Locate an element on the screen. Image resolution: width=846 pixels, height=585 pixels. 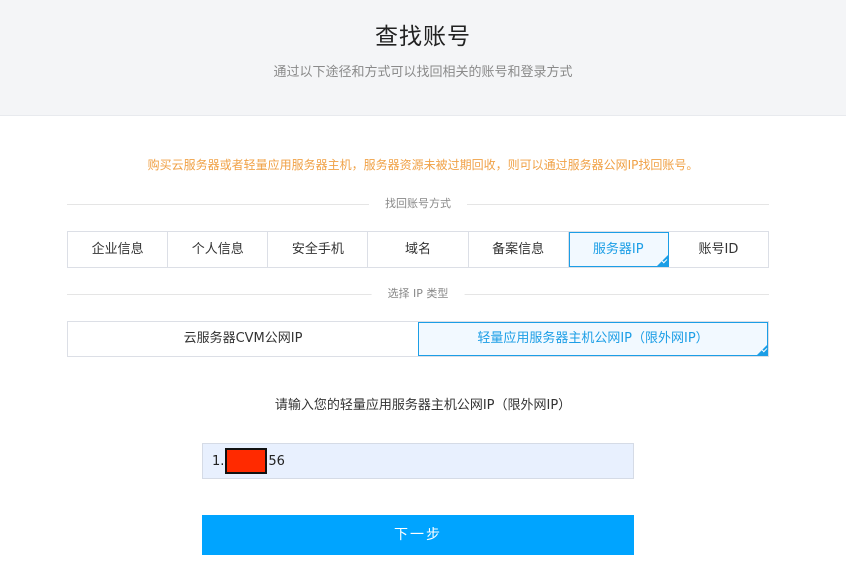
ip-input-suffix: 56 is located at coordinates (276, 461).